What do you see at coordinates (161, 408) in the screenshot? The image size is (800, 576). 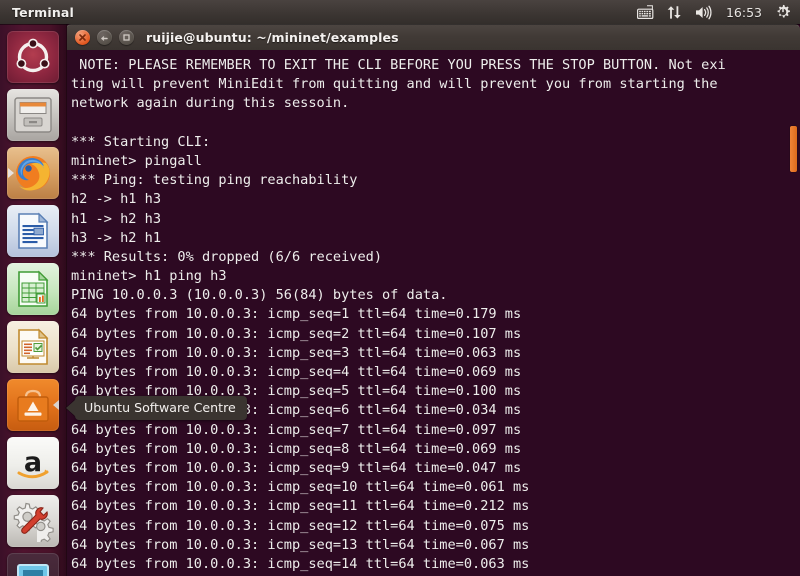 I see `tooltip-label: Ubuntu Software Centre` at bounding box center [161, 408].